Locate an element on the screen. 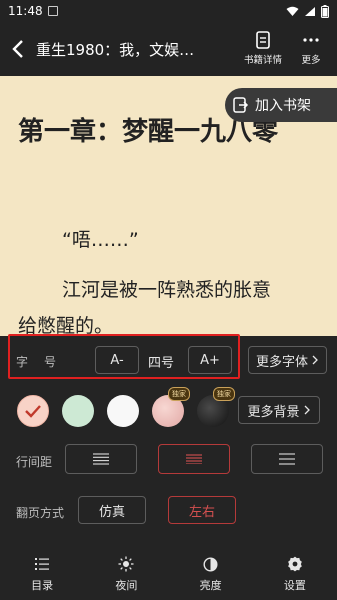  nav-label: 设置 is located at coordinates (294, 585).